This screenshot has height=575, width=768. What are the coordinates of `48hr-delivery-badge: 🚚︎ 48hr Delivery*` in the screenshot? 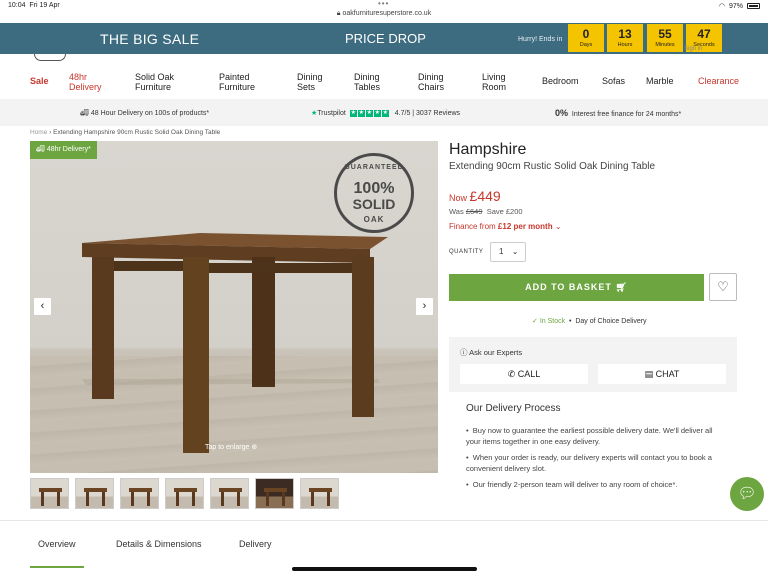 It's located at (63, 150).